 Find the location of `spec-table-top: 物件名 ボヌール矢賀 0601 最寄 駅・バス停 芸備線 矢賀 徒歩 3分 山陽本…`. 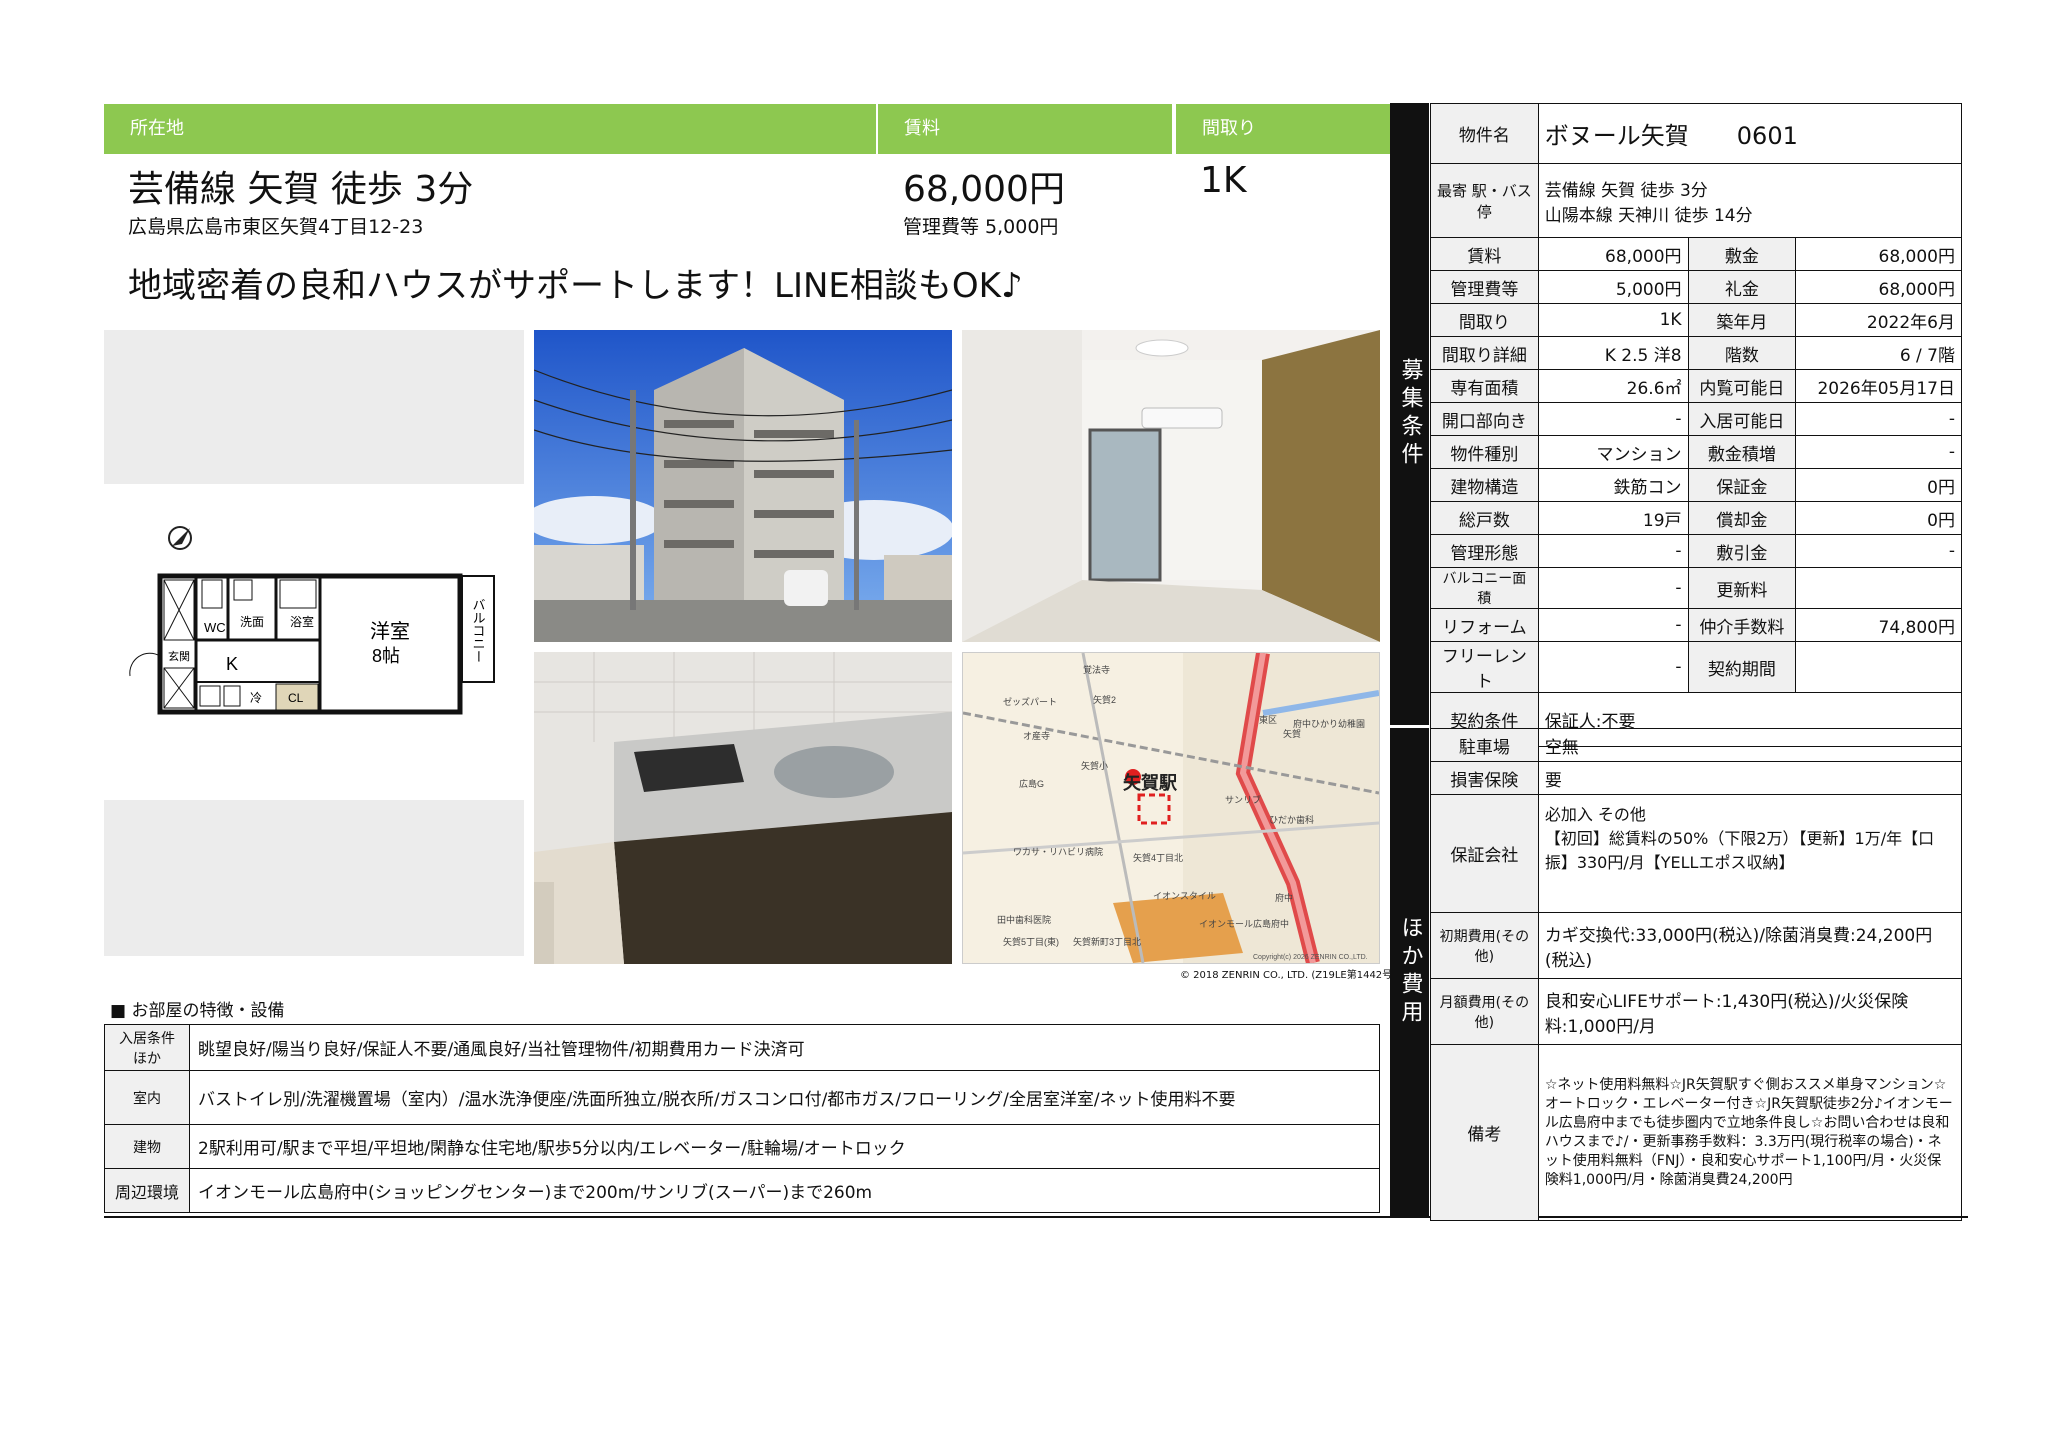

spec-table-top: 物件名 ボヌール矢賀 0601 最寄 駅・バス停 芸備線 矢賀 徒歩 3分 山陽本… is located at coordinates (1696, 425).